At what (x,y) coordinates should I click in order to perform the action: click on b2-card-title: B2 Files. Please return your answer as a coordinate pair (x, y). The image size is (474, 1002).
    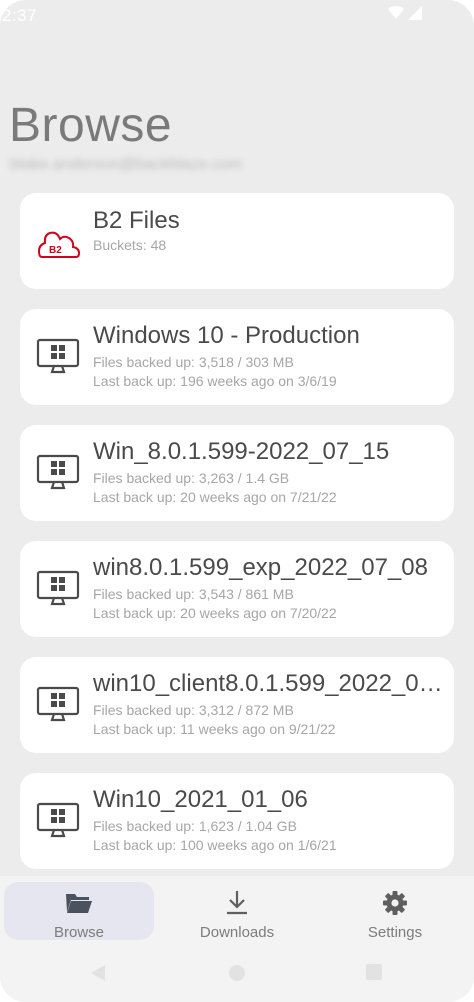
    Looking at the image, I should click on (136, 220).